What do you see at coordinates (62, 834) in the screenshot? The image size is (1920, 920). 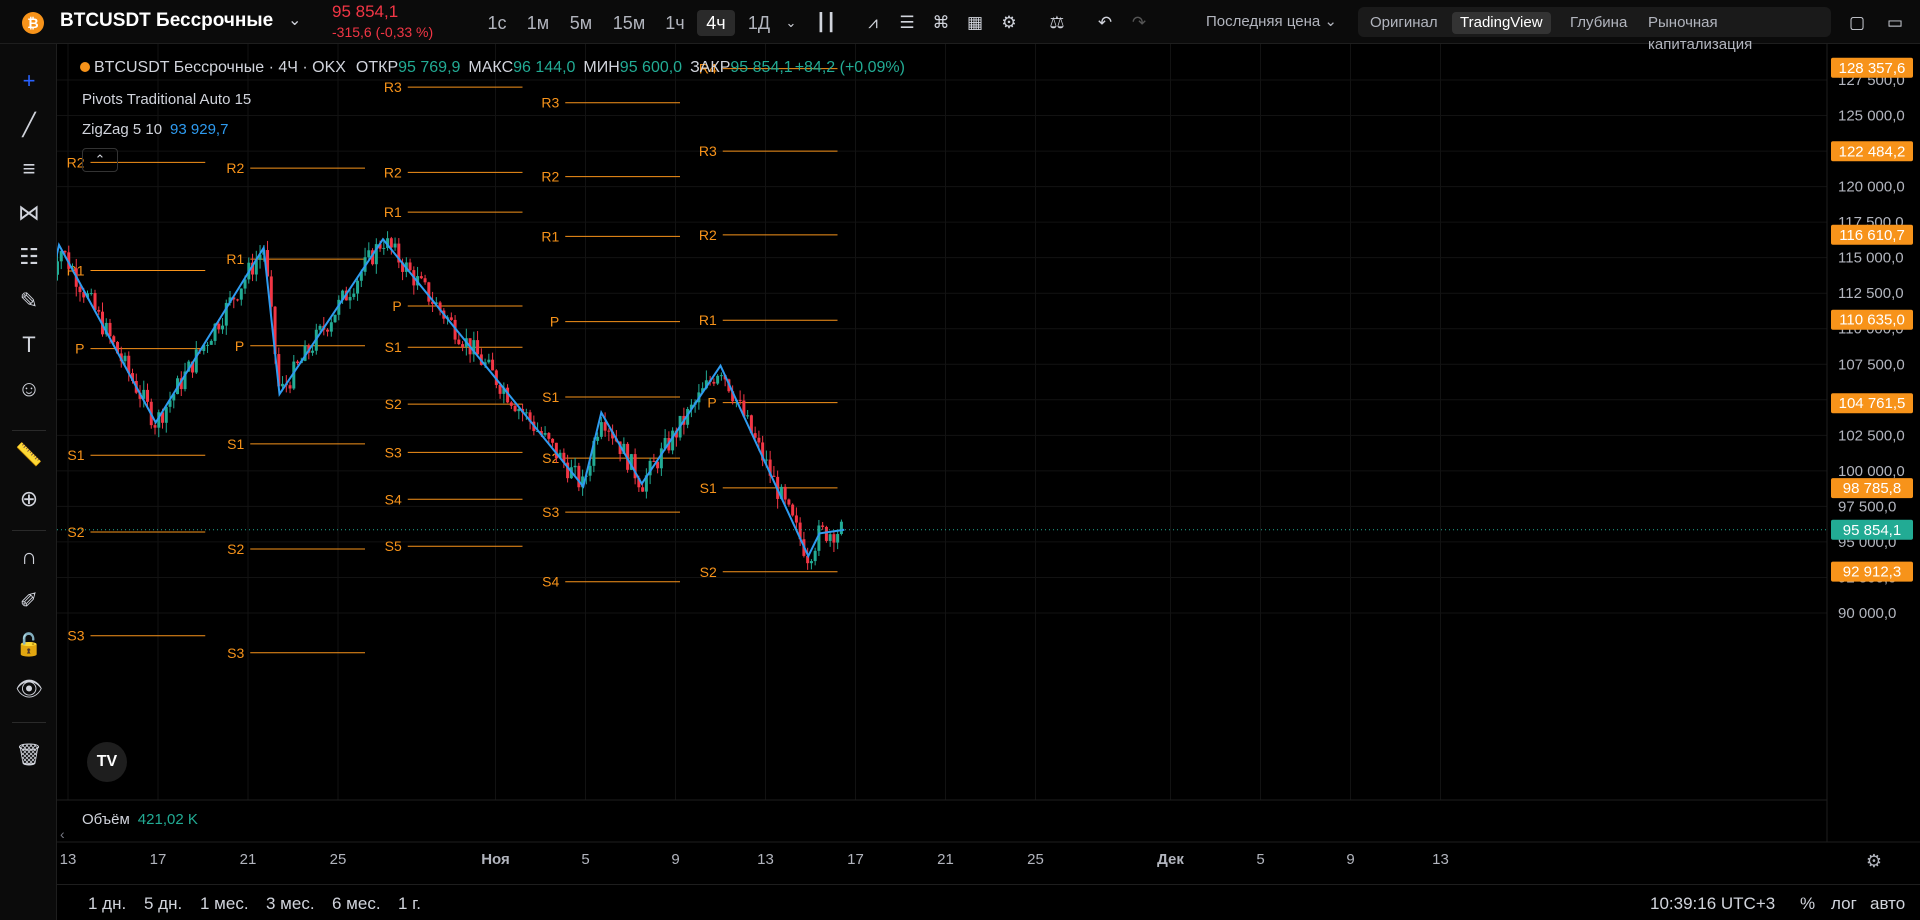 I see `scroll-left-icon: ‹` at bounding box center [62, 834].